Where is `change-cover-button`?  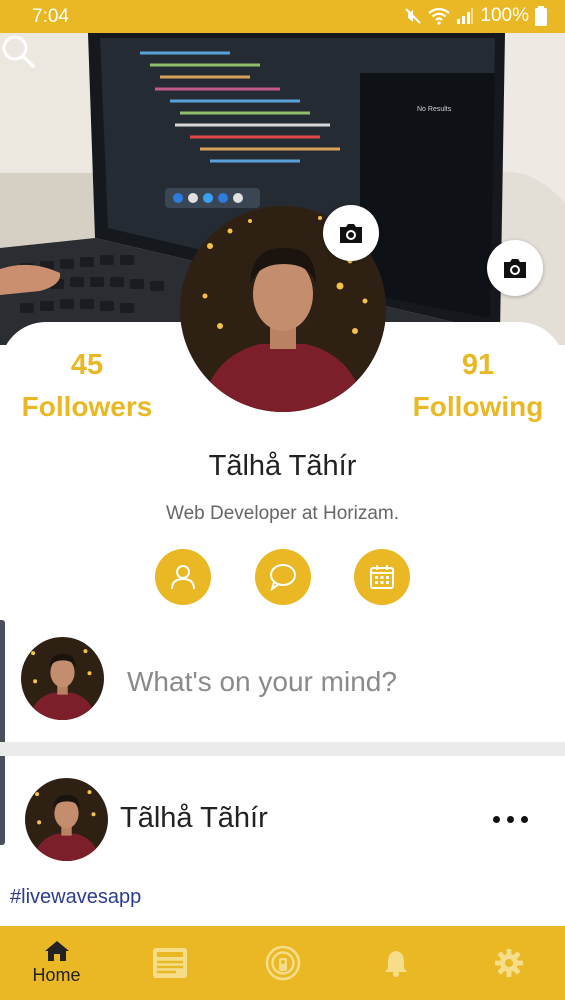
change-cover-button is located at coordinates (515, 268).